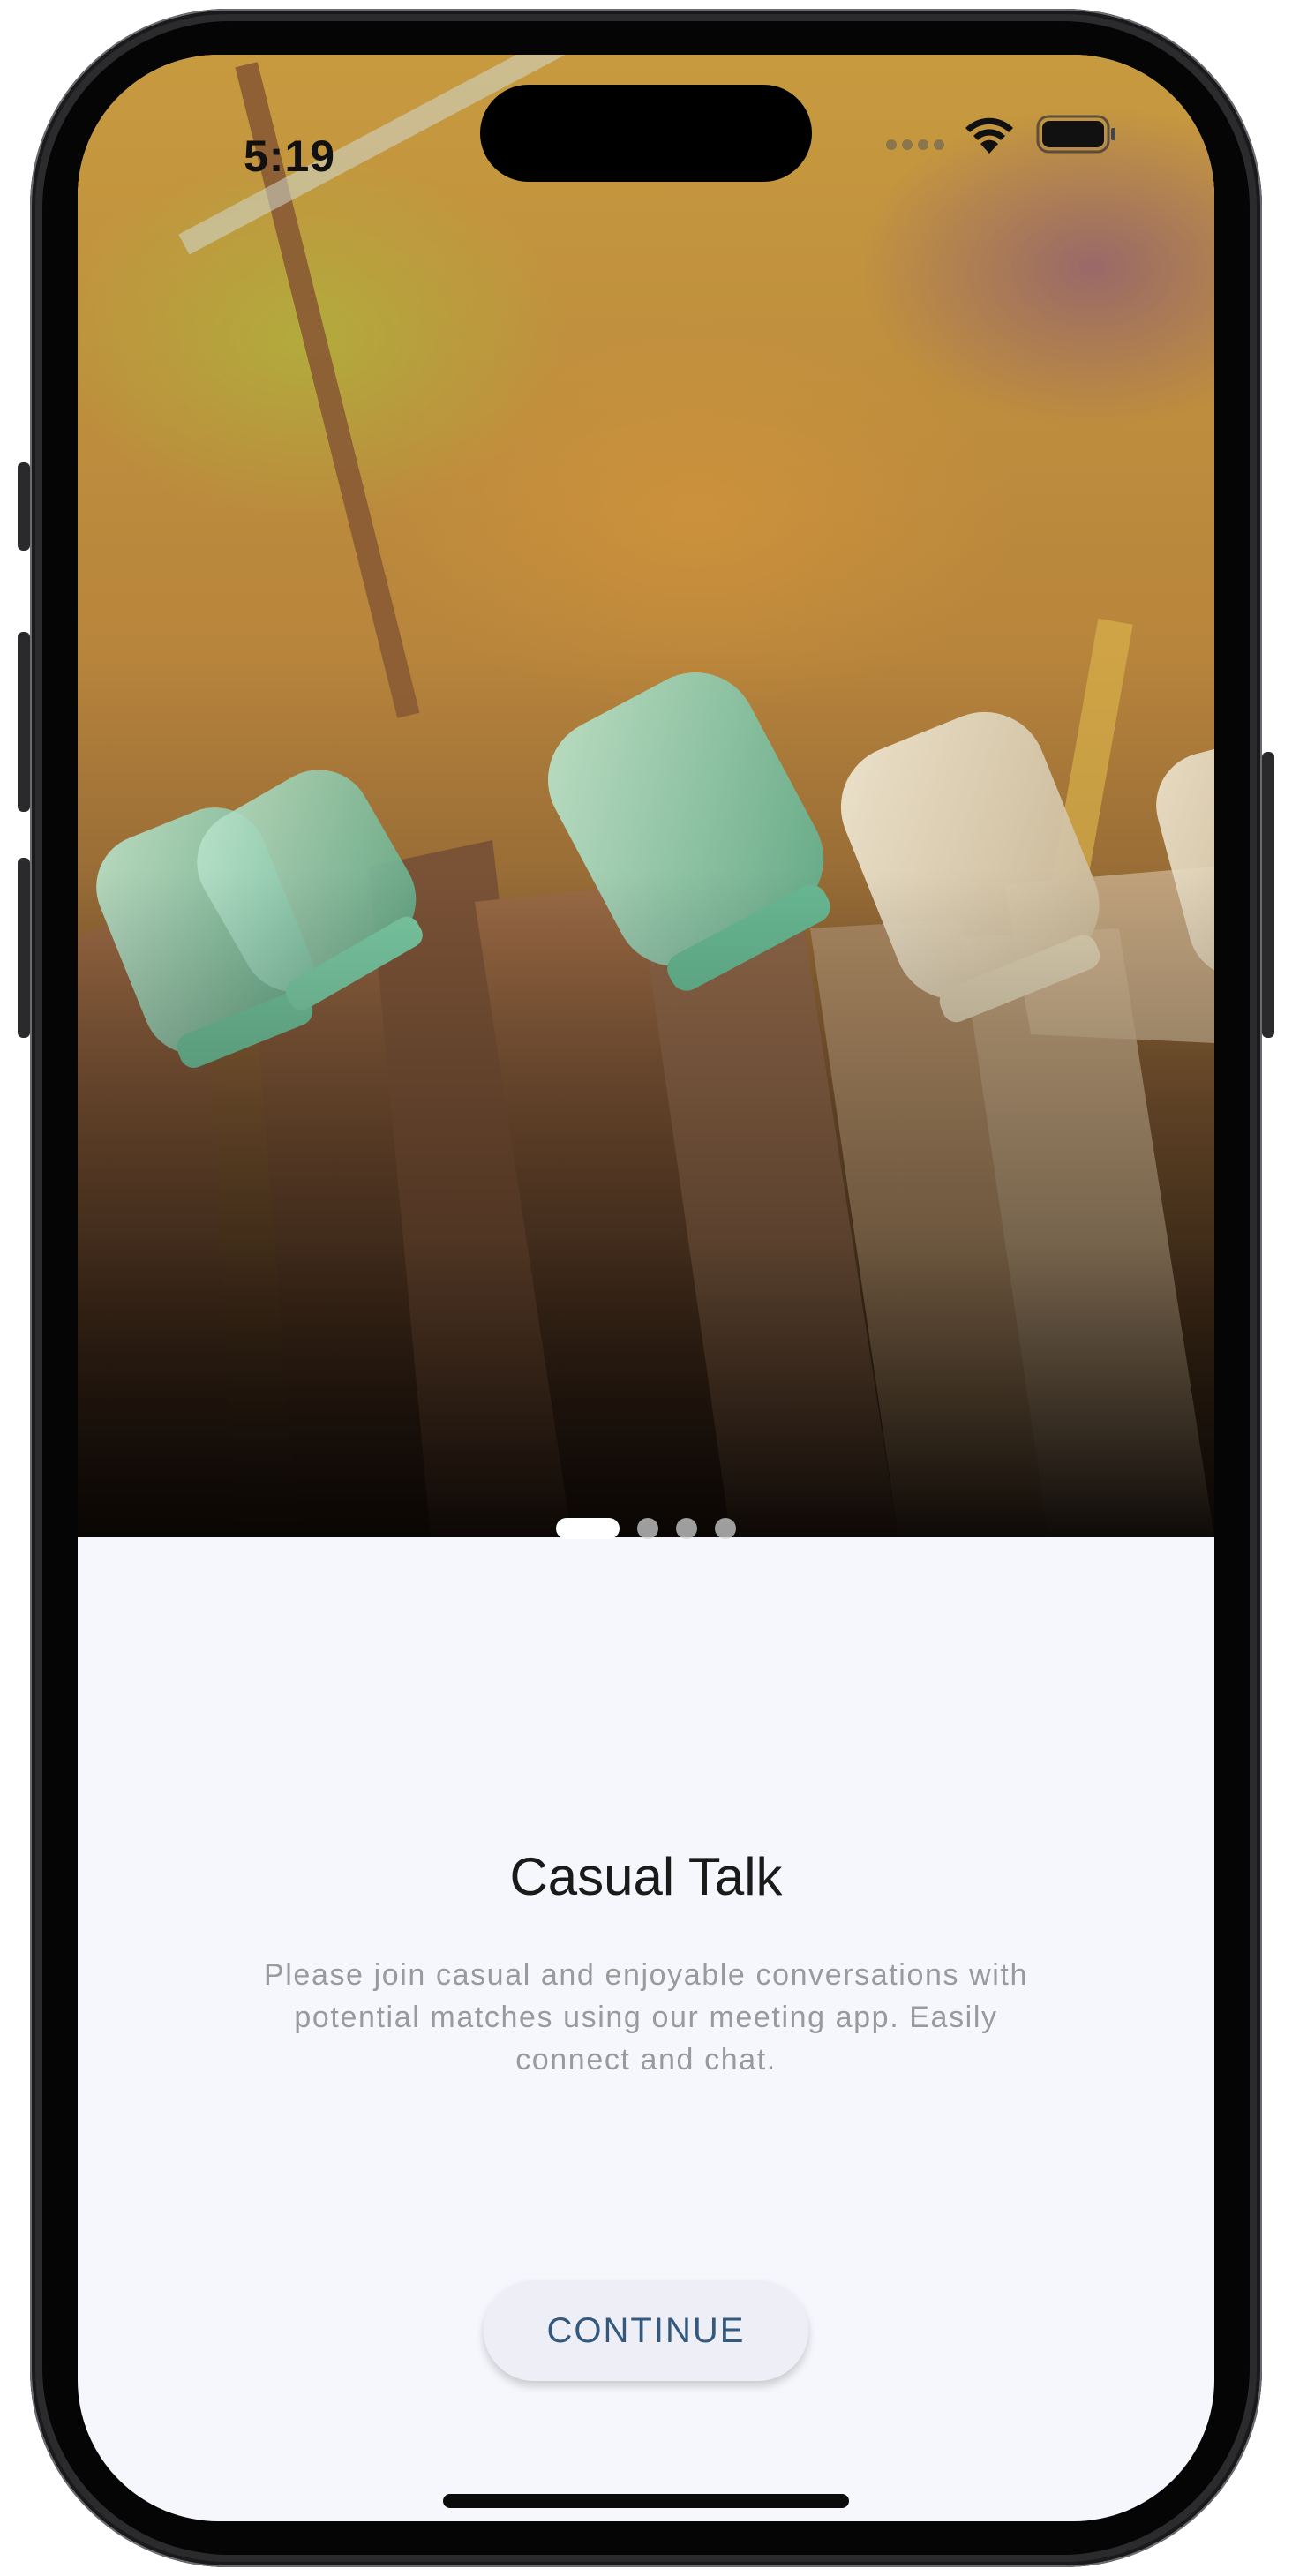 Image resolution: width=1292 pixels, height=2576 pixels. What do you see at coordinates (989, 135) in the screenshot?
I see `wifi-icon` at bounding box center [989, 135].